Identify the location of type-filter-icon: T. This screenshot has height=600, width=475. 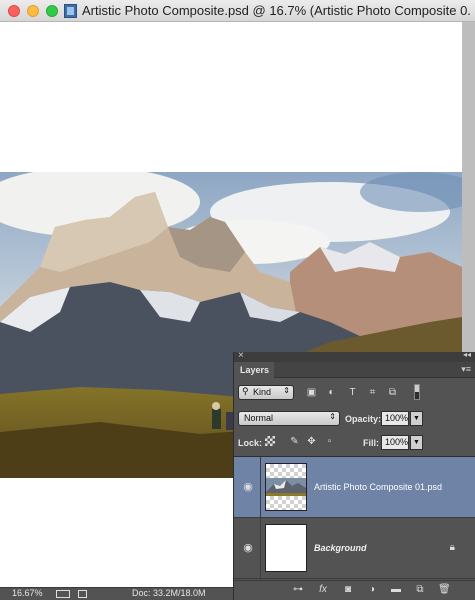
(352, 392).